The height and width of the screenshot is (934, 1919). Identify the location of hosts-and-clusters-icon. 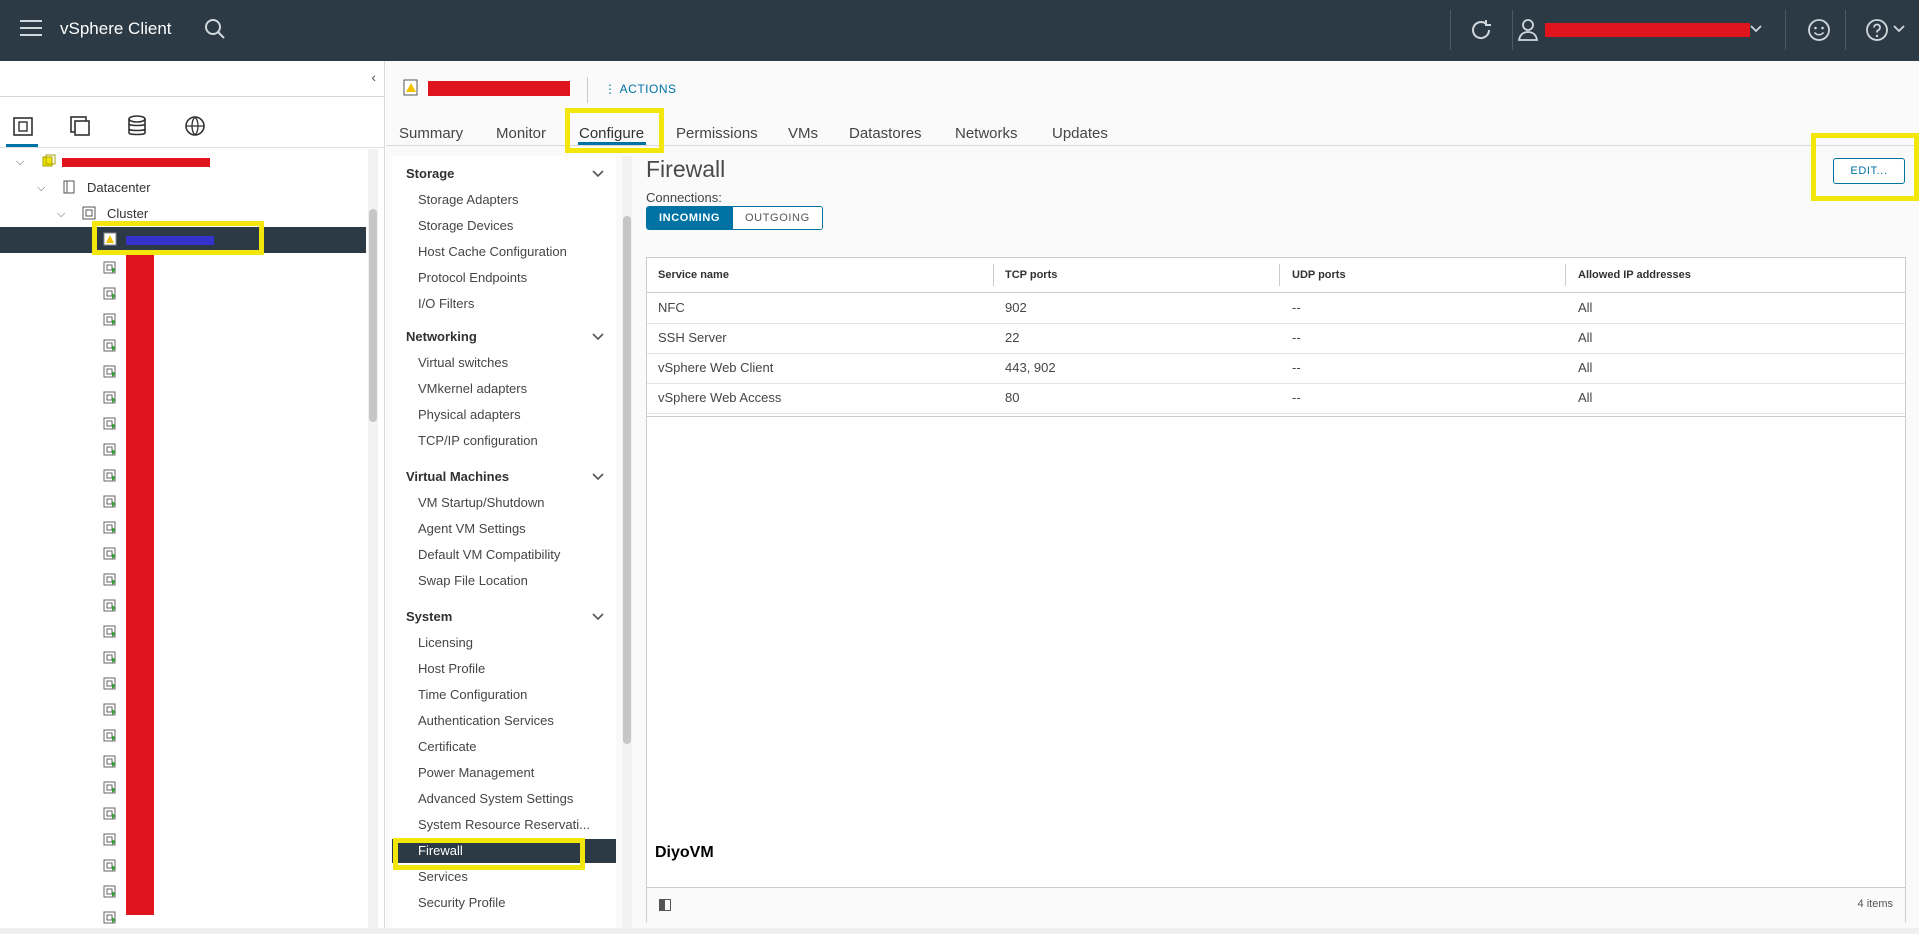
(23, 126).